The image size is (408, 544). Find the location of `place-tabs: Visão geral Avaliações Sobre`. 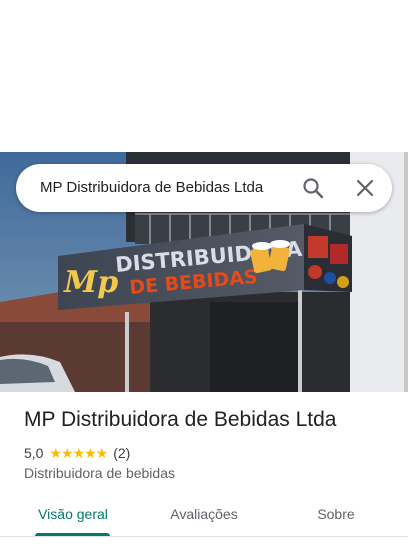

place-tabs: Visão geral Avaliações Sobre is located at coordinates (204, 516).